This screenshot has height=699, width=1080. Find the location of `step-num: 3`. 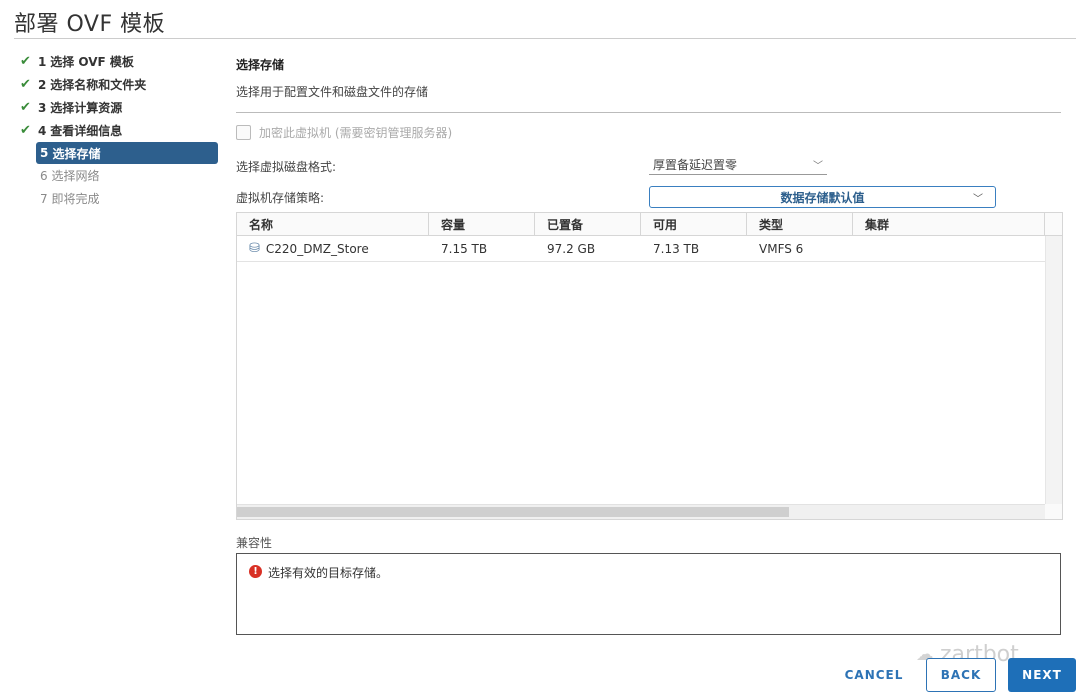

step-num: 3 is located at coordinates (42, 107).